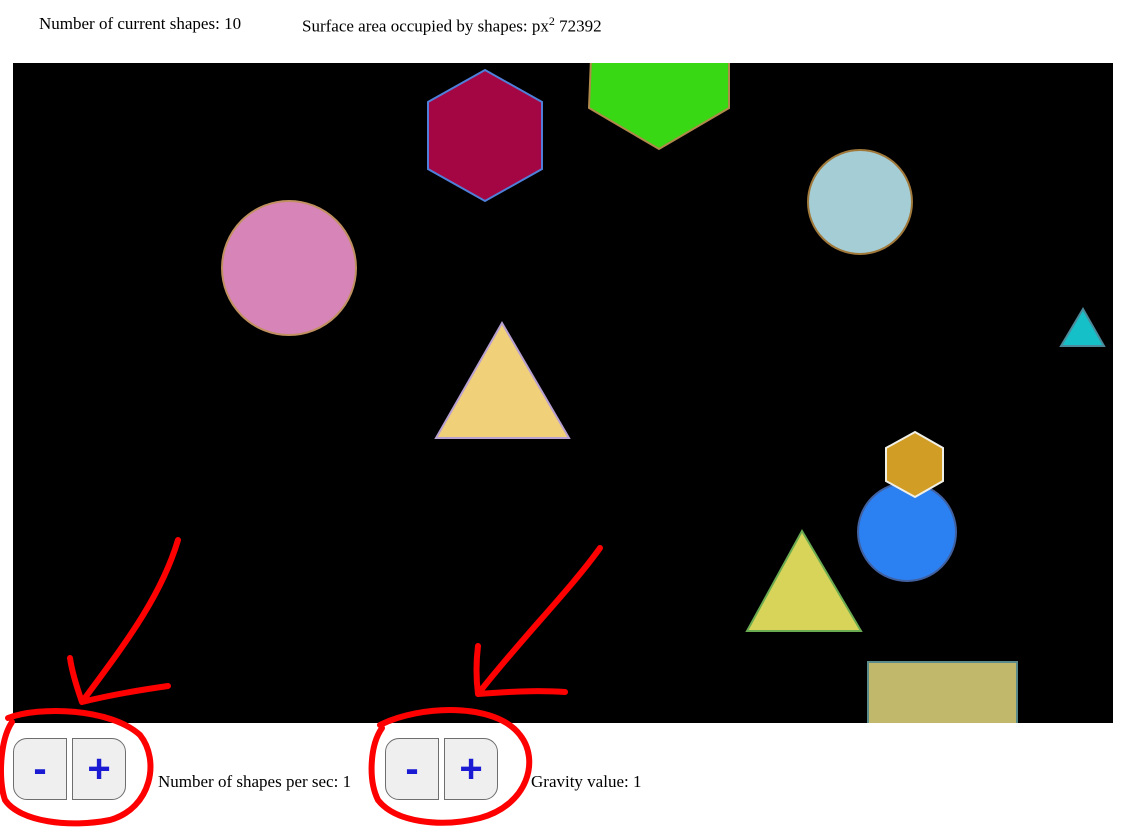  What do you see at coordinates (233, 23) in the screenshot?
I see `shape-count-value: 10` at bounding box center [233, 23].